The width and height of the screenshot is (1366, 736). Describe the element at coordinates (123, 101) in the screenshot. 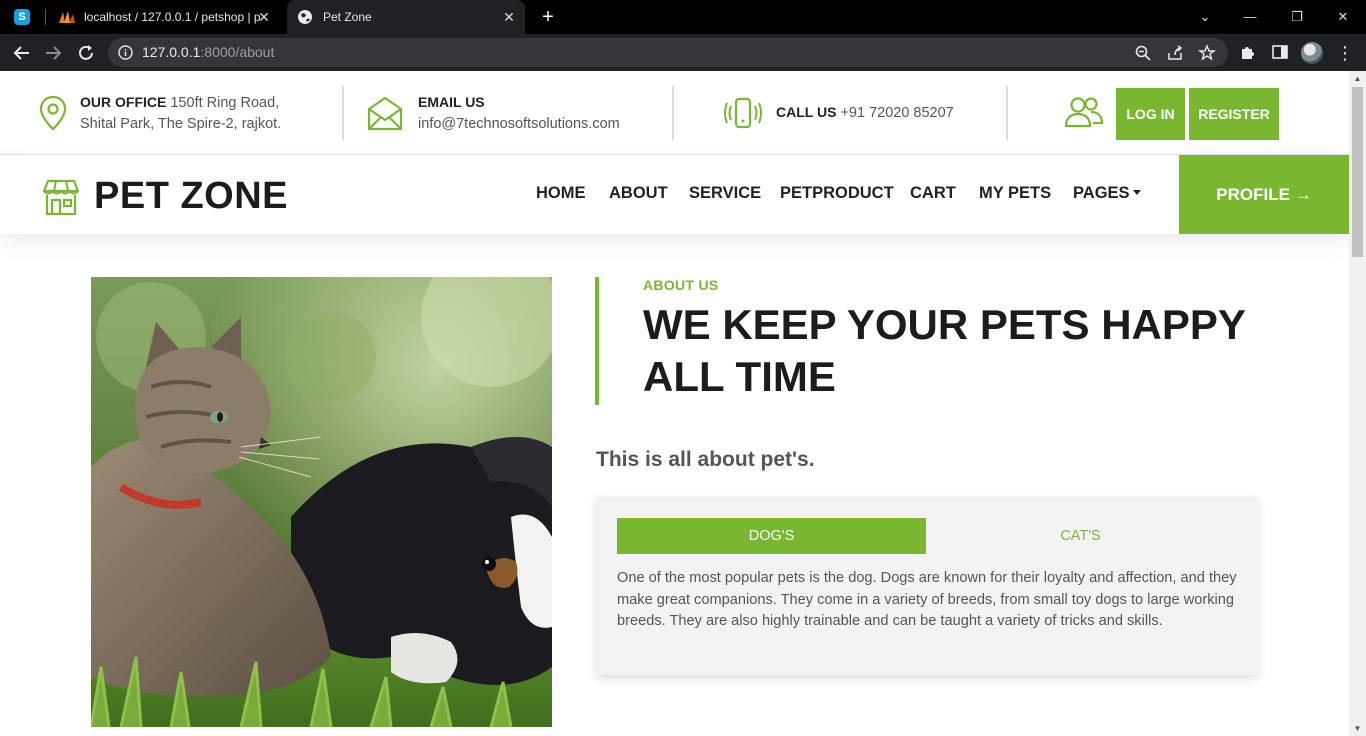

I see `office-label: OUR OFFICE` at that location.